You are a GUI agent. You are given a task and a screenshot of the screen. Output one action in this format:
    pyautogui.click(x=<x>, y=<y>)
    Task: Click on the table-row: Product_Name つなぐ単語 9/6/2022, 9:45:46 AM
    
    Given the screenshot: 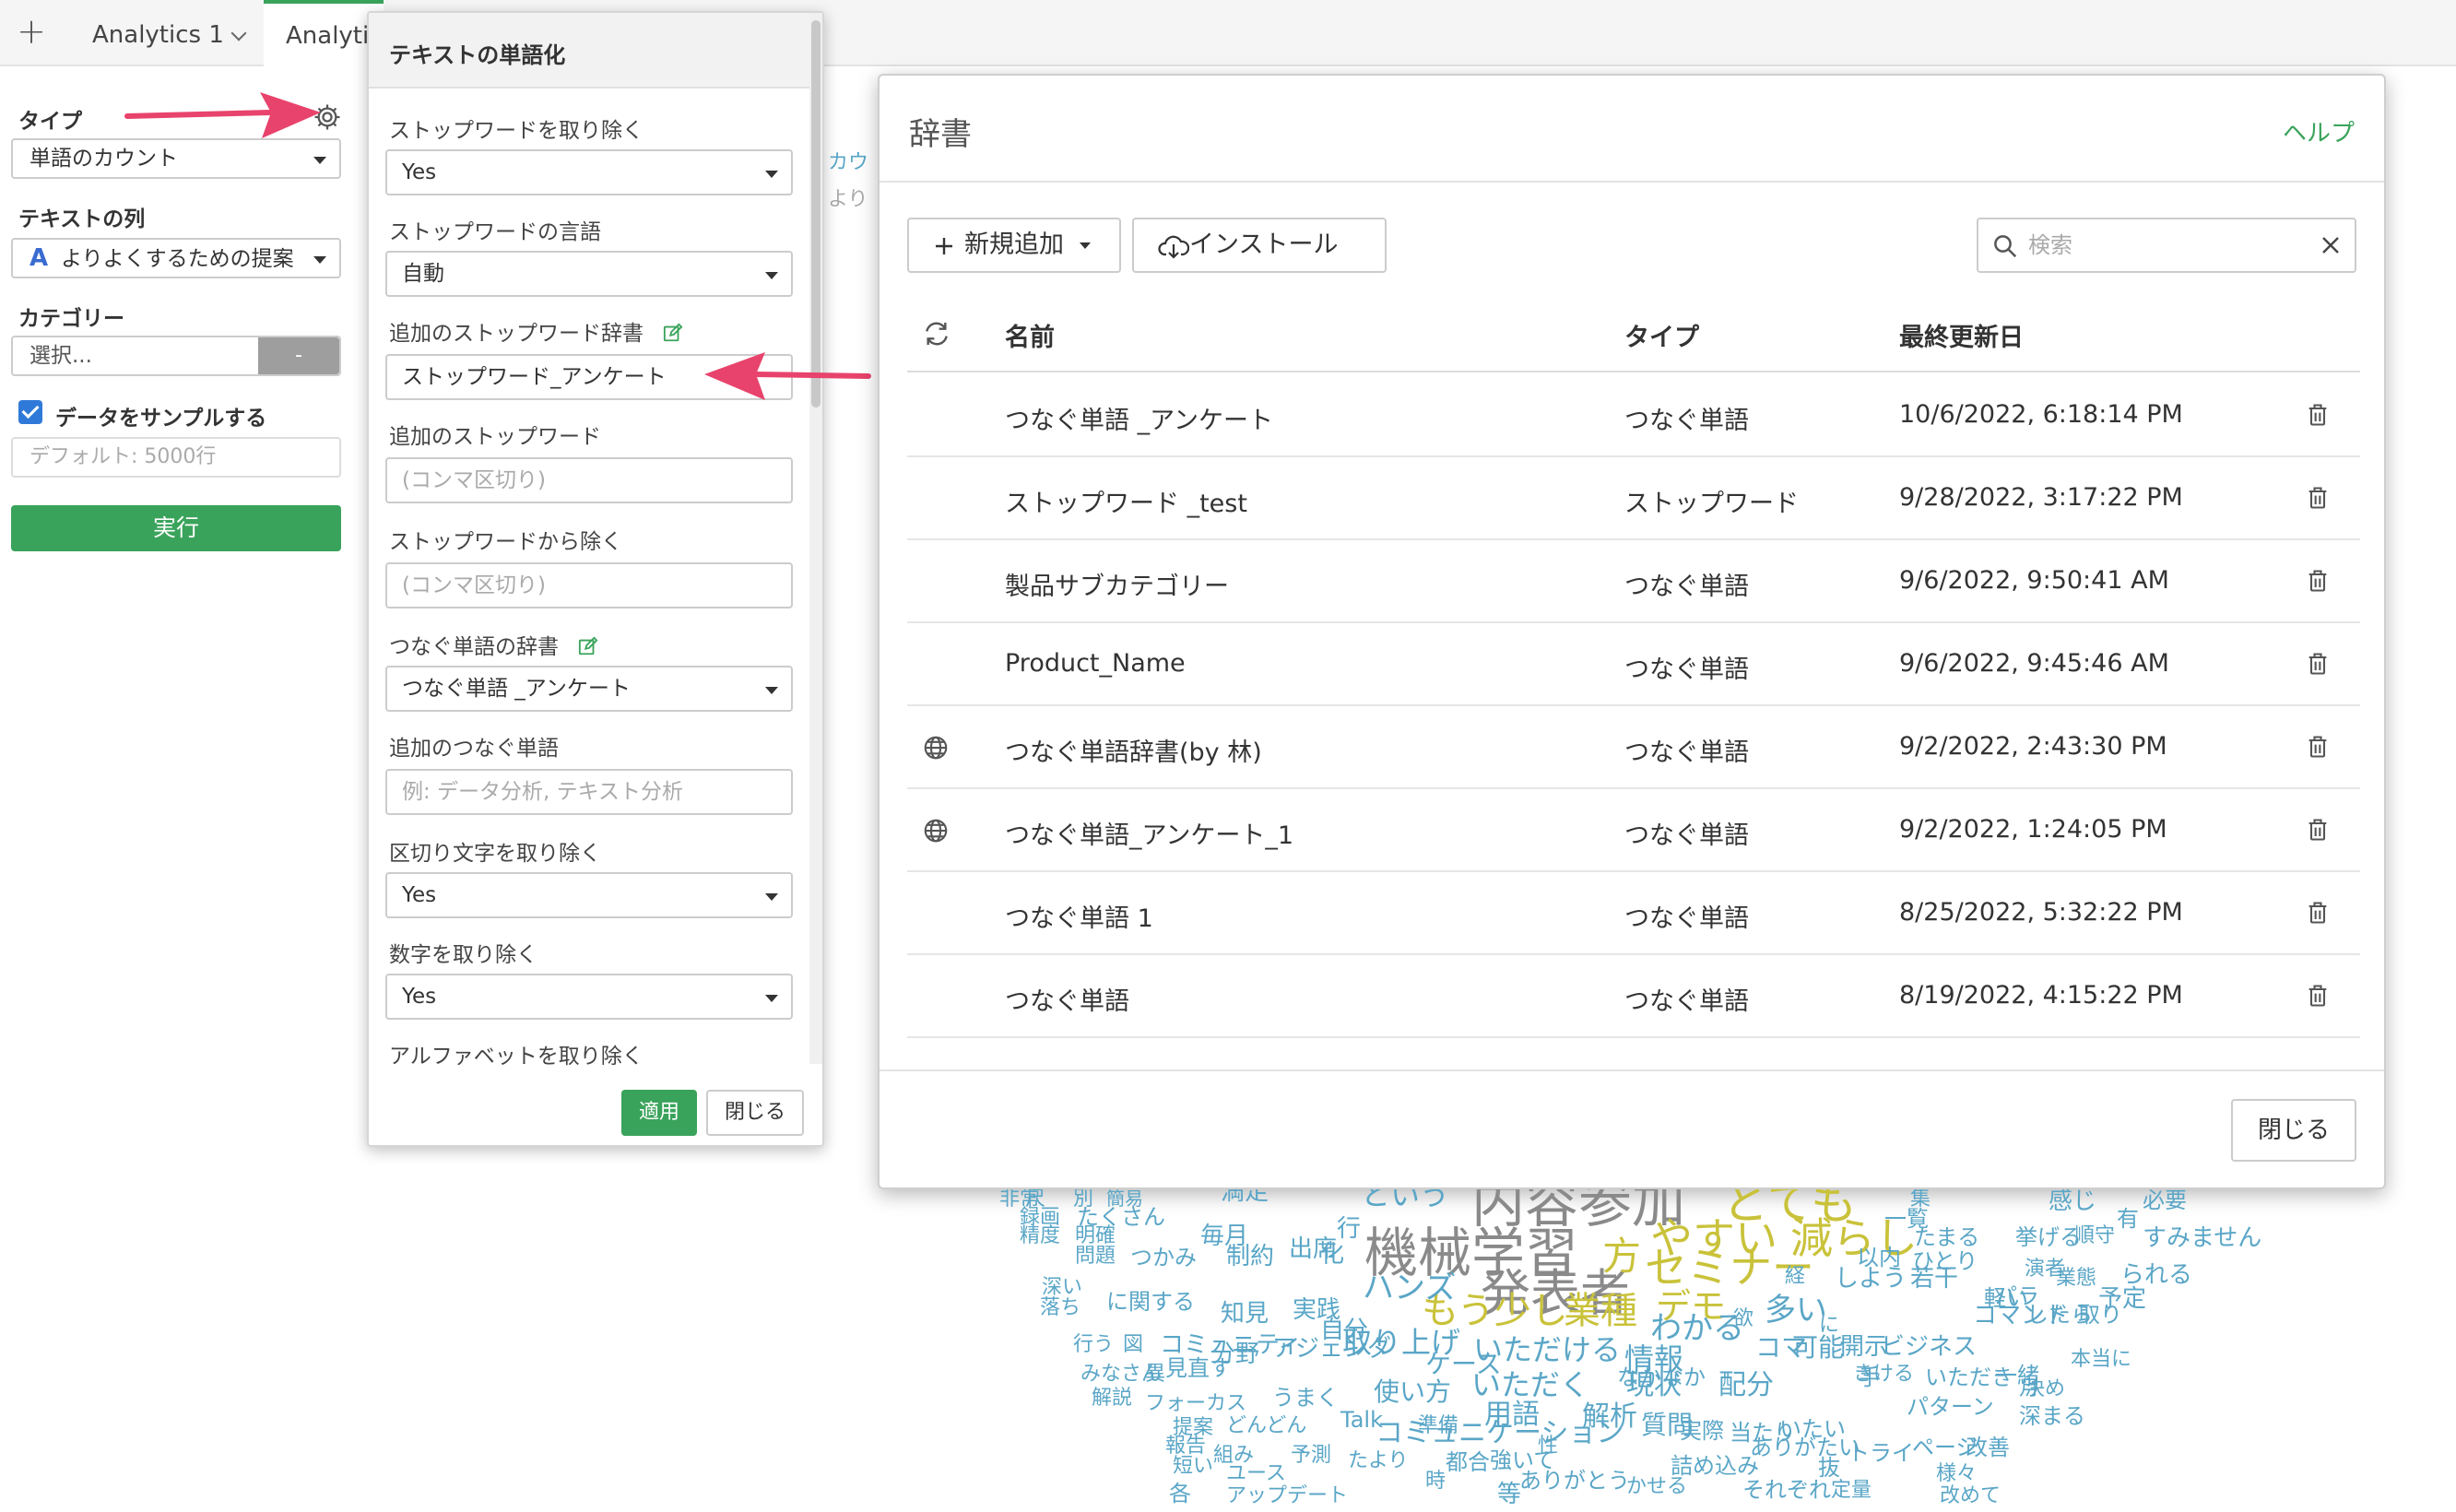 What is the action you would take?
    pyautogui.click(x=1633, y=664)
    